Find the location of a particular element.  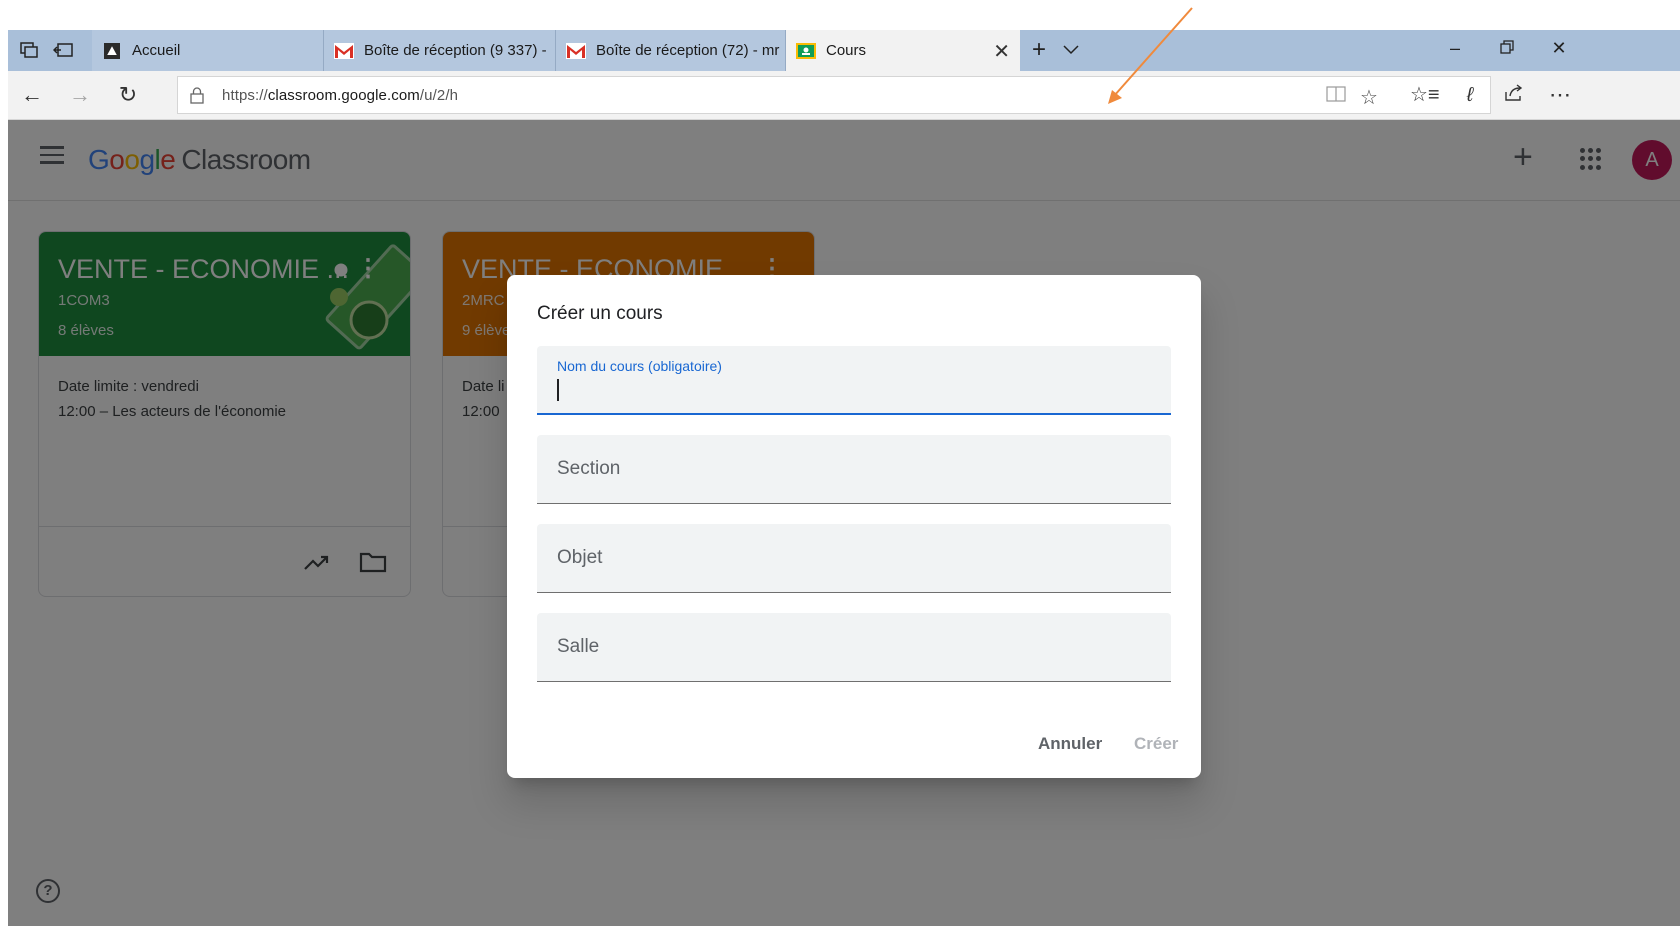

subject-field: Objet is located at coordinates (854, 558).